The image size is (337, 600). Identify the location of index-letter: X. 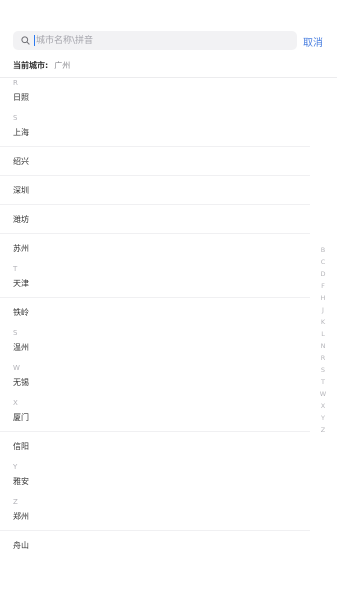
(323, 406).